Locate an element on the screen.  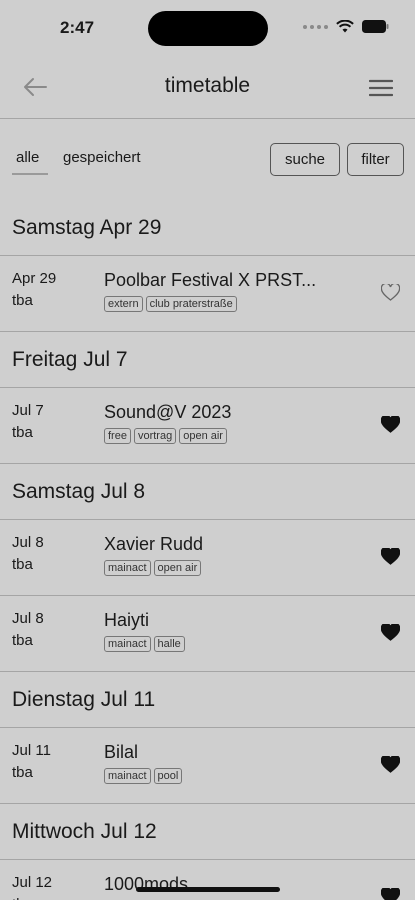
filter-button: filter is located at coordinates (375, 159).